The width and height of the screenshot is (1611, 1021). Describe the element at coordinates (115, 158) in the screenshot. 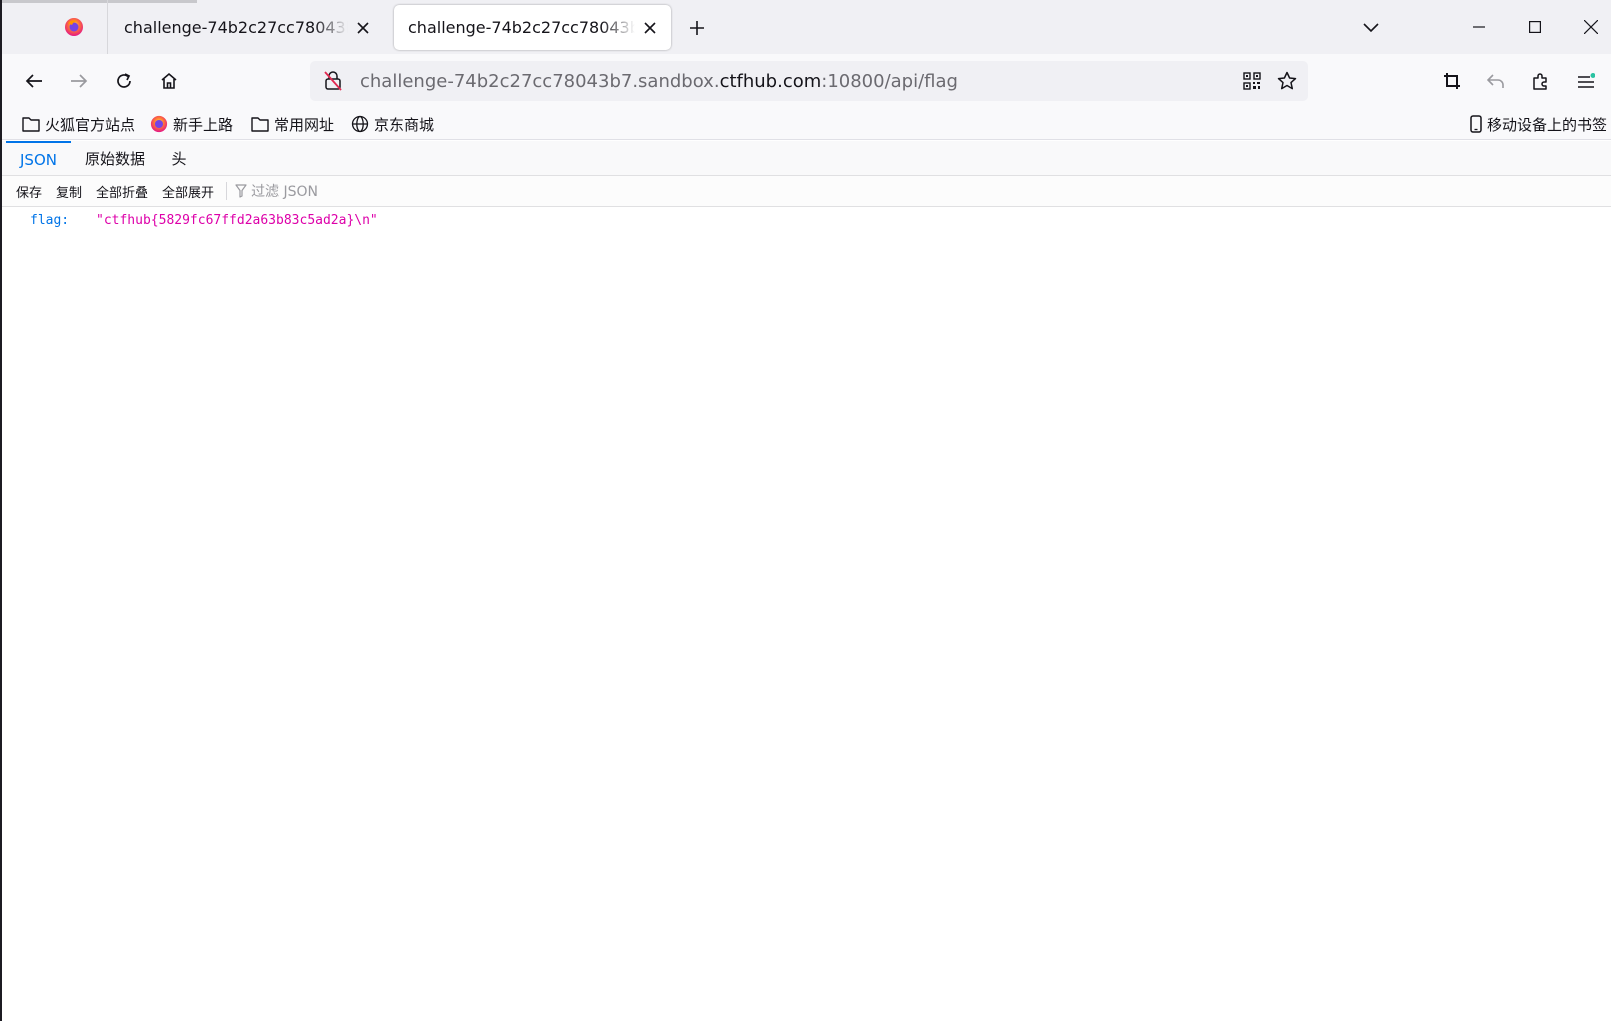

I see `tab-raw-data: 原始数据` at that location.